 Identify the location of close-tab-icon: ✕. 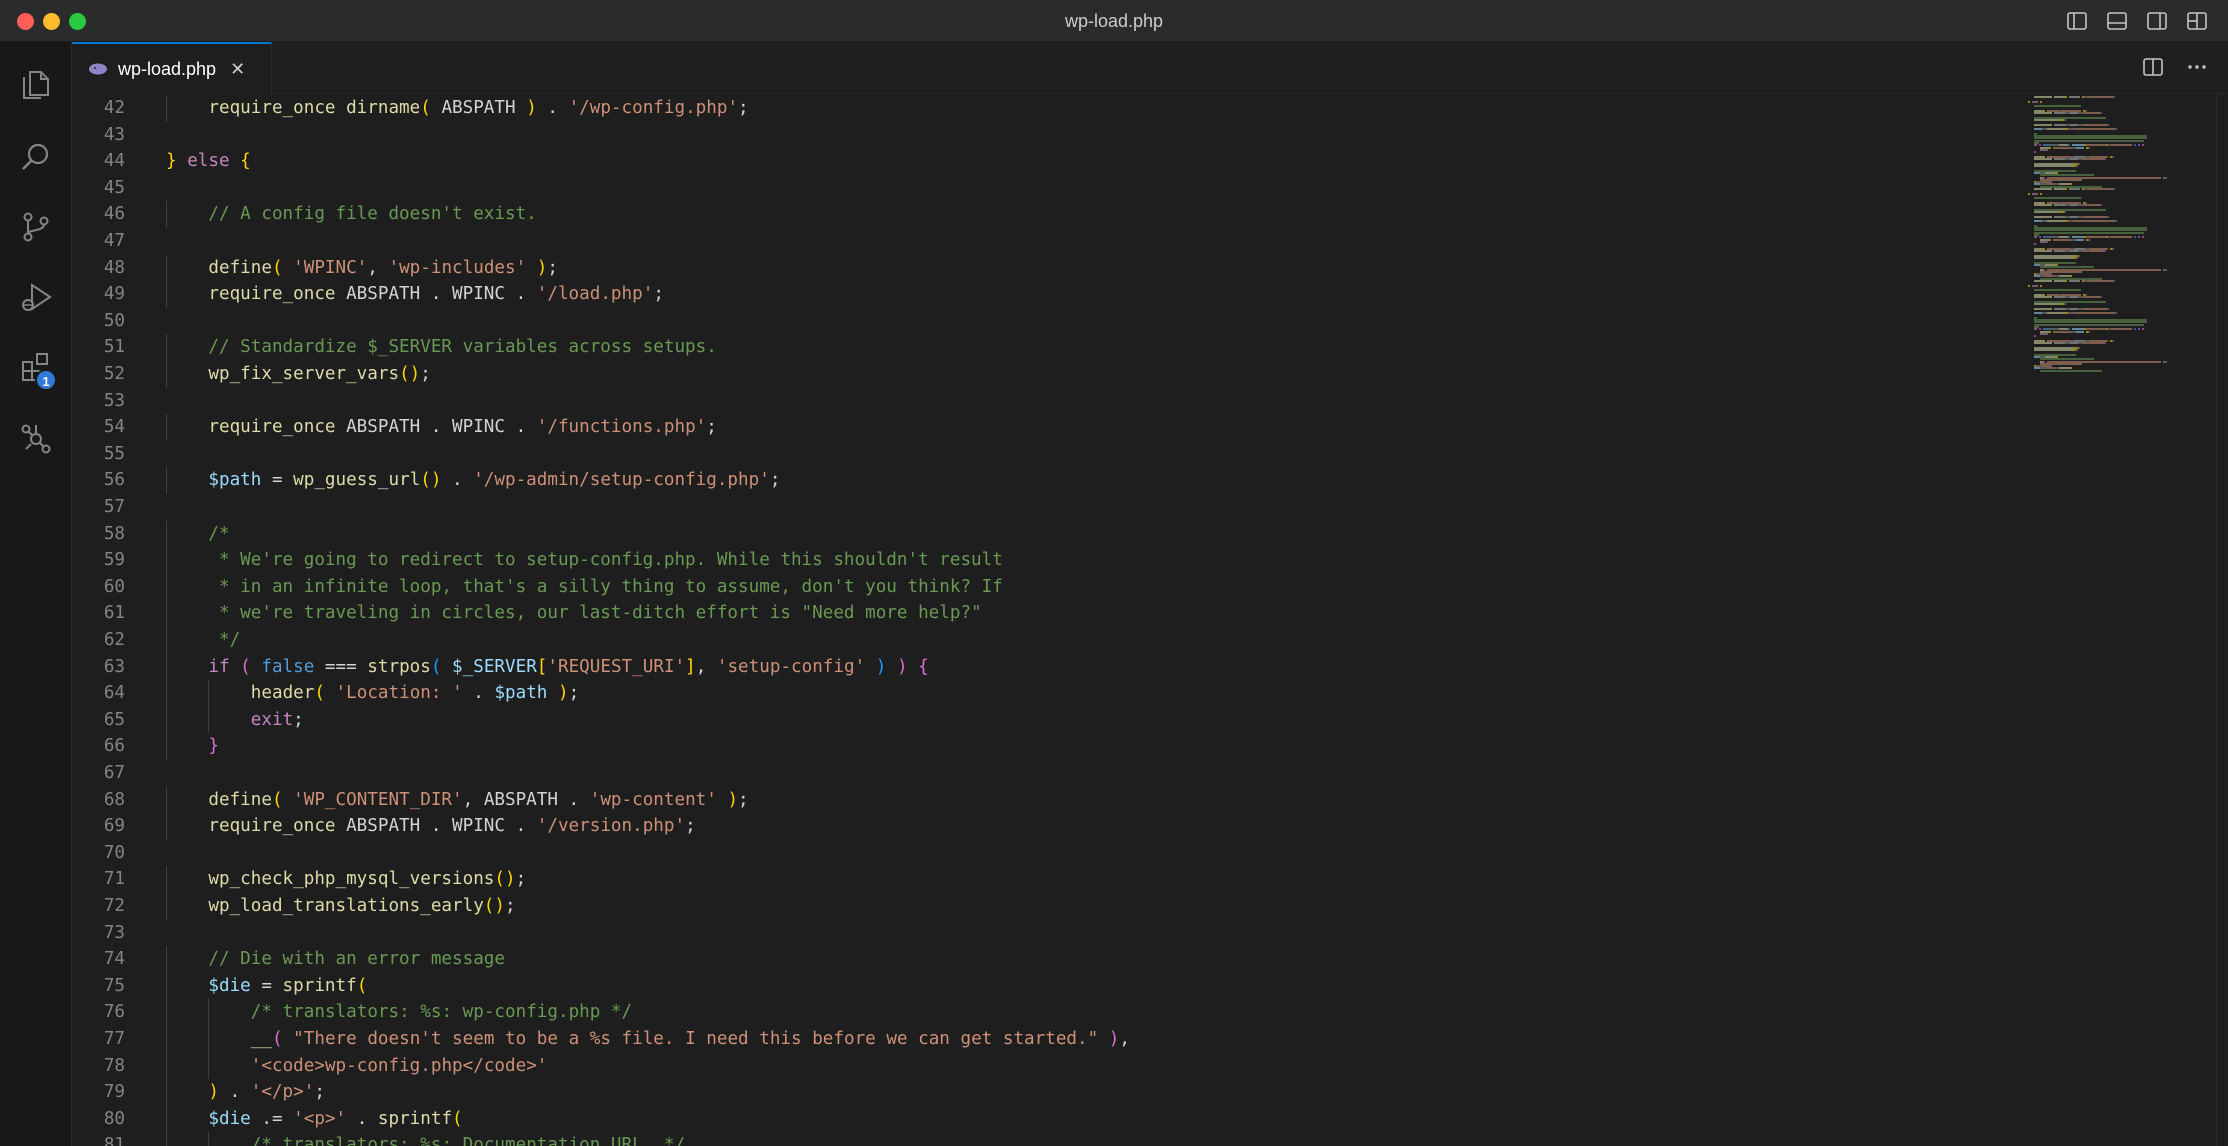
(237, 69).